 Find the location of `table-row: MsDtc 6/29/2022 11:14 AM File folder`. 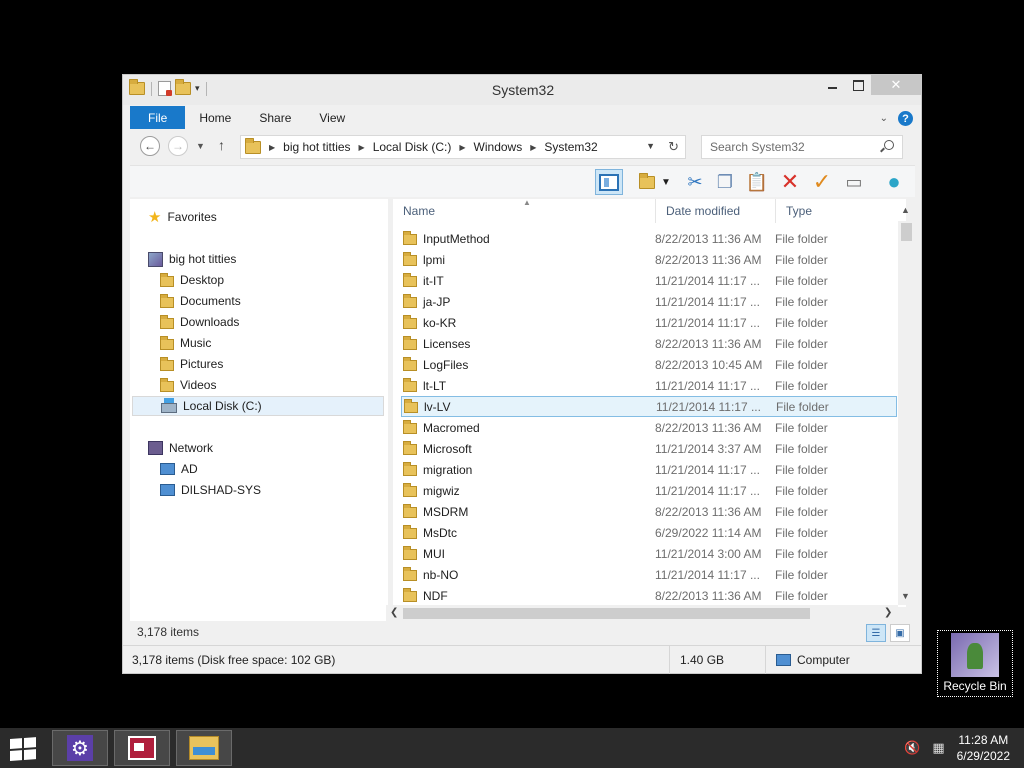

table-row: MsDtc 6/29/2022 11:14 AM File folder is located at coordinates (649, 532).